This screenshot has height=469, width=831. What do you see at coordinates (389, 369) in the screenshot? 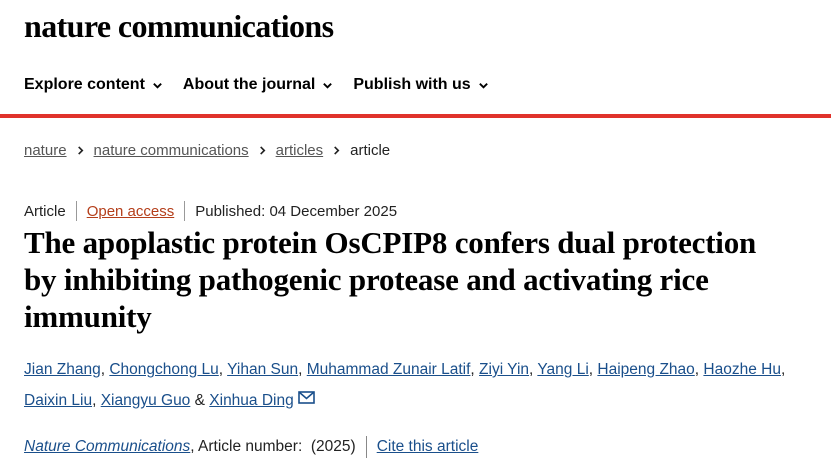
I see `author-link: Muhammad Zunair Latif` at bounding box center [389, 369].